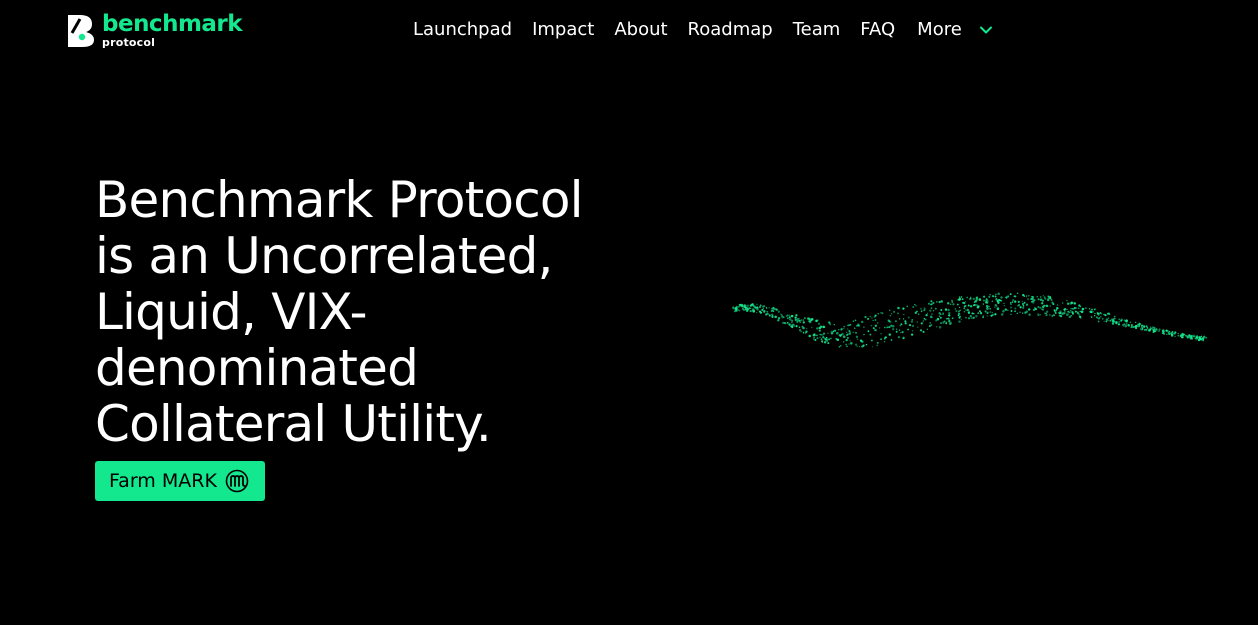  What do you see at coordinates (293, 424) in the screenshot?
I see `hero-title-line: Collateral Utility.` at bounding box center [293, 424].